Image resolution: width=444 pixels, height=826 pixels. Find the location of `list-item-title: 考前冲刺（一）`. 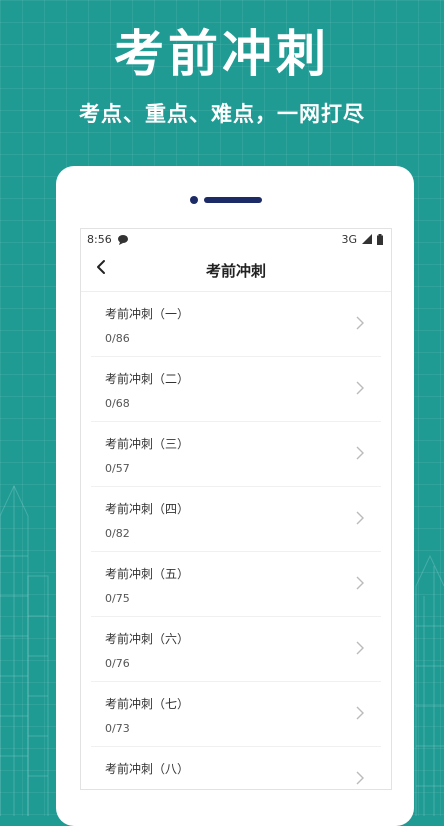

list-item-title: 考前冲刺（一） is located at coordinates (147, 314).